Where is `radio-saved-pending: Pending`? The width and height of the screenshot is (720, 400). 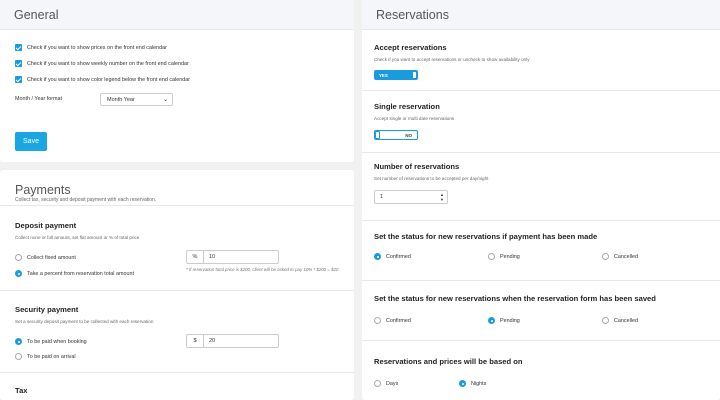 radio-saved-pending: Pending is located at coordinates (504, 320).